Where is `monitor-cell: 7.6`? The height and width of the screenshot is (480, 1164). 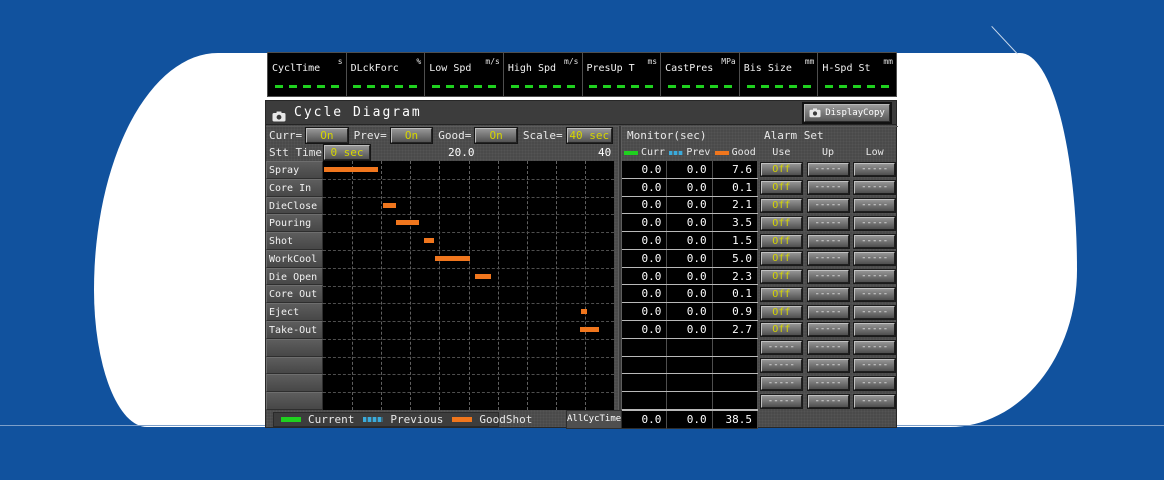
monitor-cell: 7.6 is located at coordinates (735, 169).